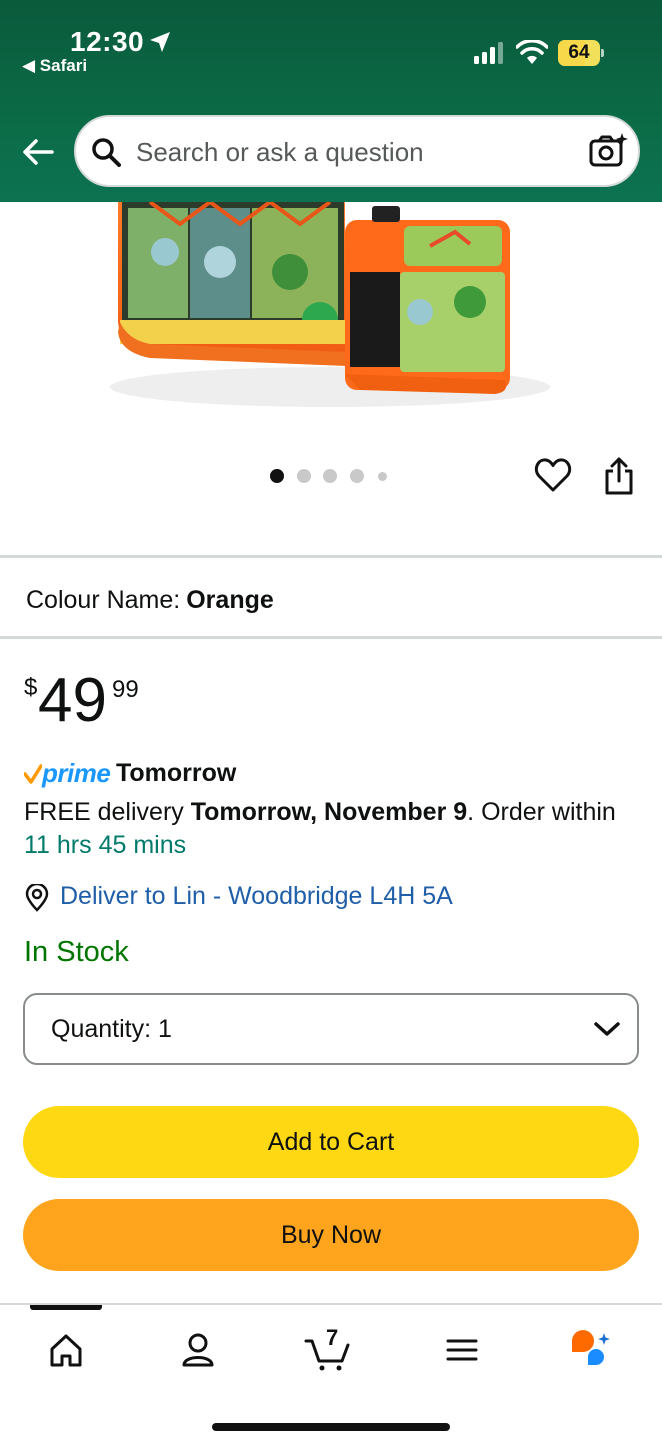  I want to click on battery-indicator: 64, so click(581, 53).